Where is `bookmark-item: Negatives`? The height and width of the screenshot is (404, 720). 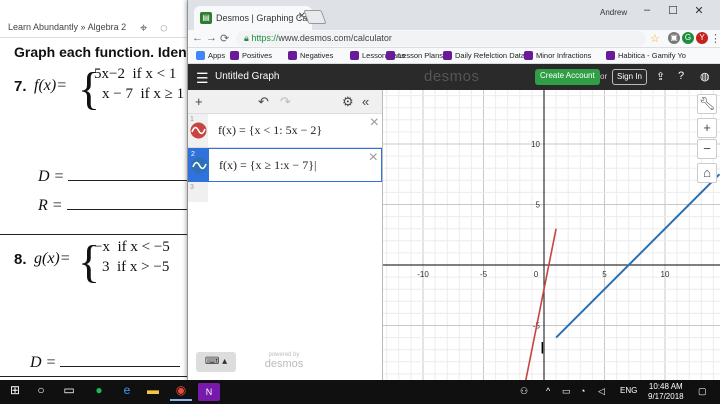 bookmark-item: Negatives is located at coordinates (310, 55).